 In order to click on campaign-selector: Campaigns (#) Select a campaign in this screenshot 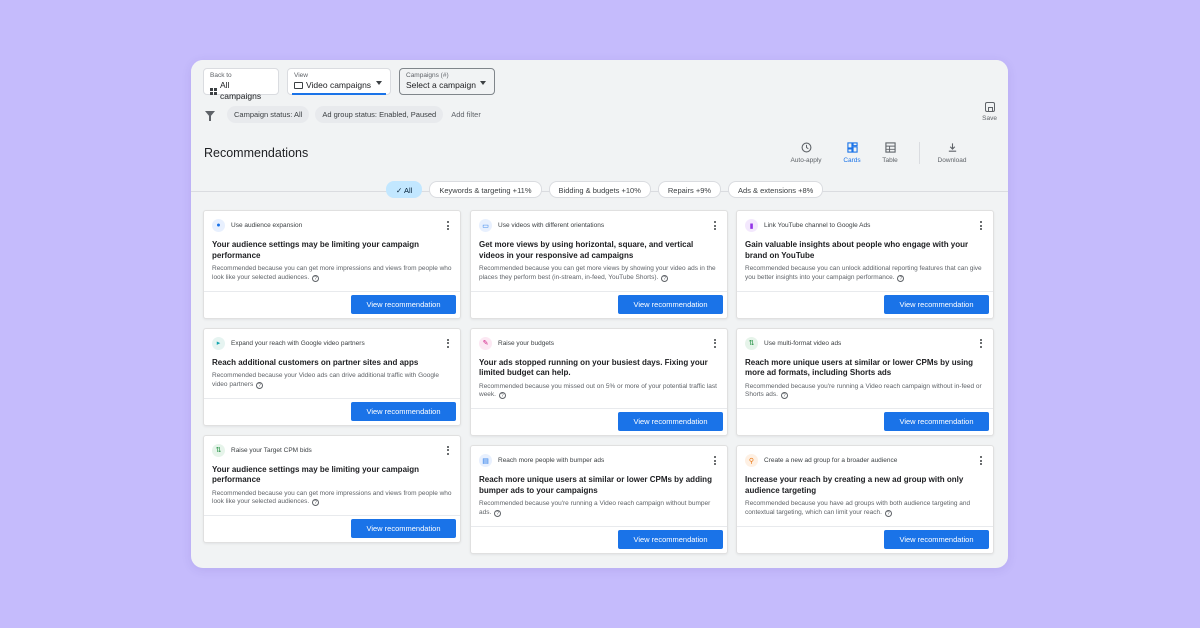, I will do `click(447, 81)`.